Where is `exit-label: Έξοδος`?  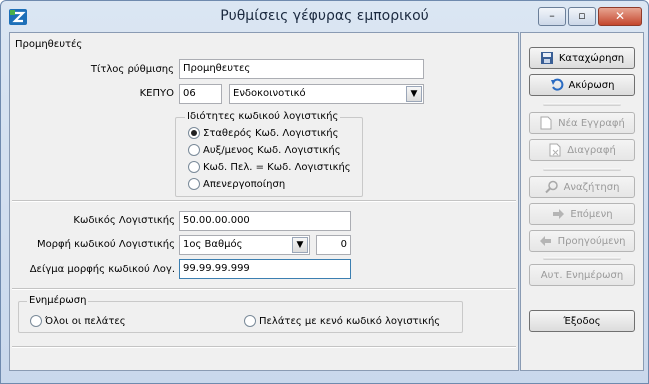 exit-label: Έξοδος is located at coordinates (582, 321).